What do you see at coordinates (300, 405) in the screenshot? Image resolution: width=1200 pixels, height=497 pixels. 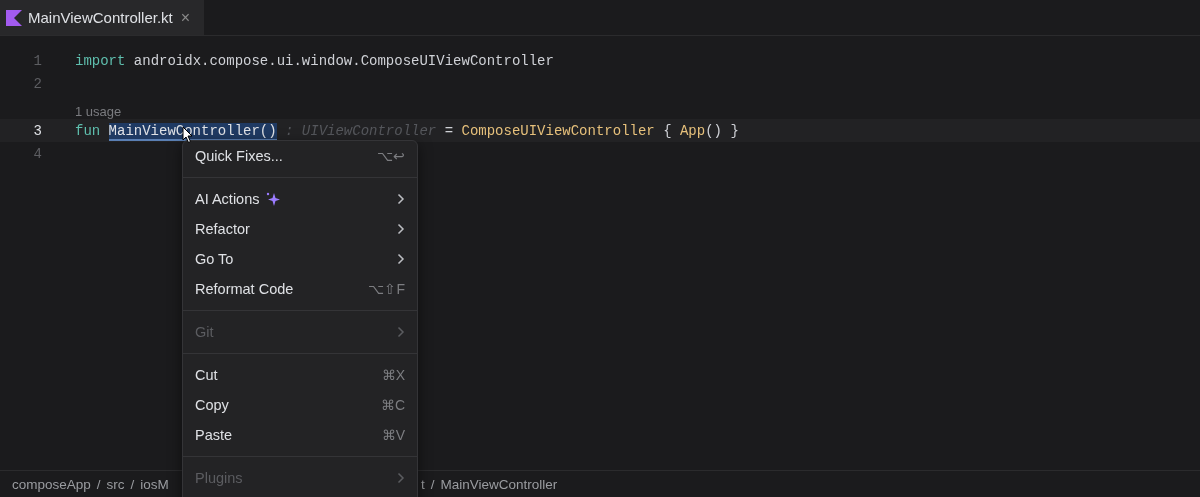 I see `menu-item: Copy ⌘C` at bounding box center [300, 405].